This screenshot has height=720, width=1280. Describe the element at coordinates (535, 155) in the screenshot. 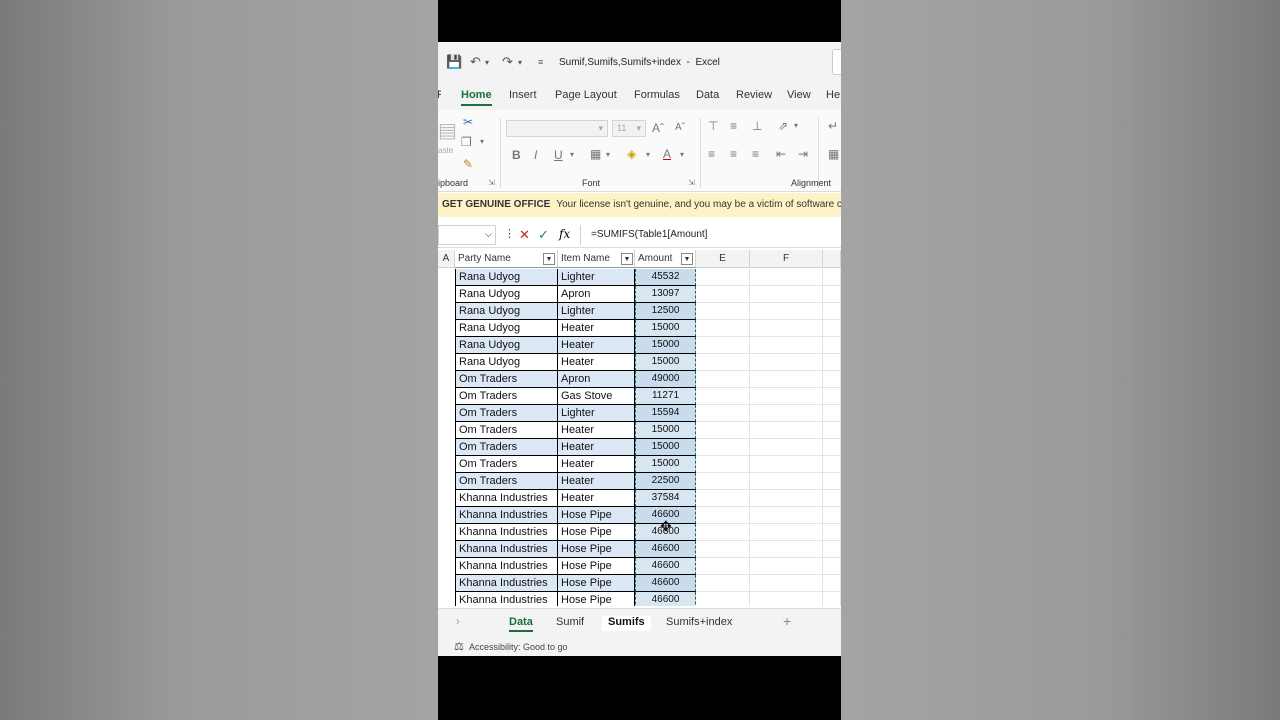

I see `italic-icon: I` at that location.